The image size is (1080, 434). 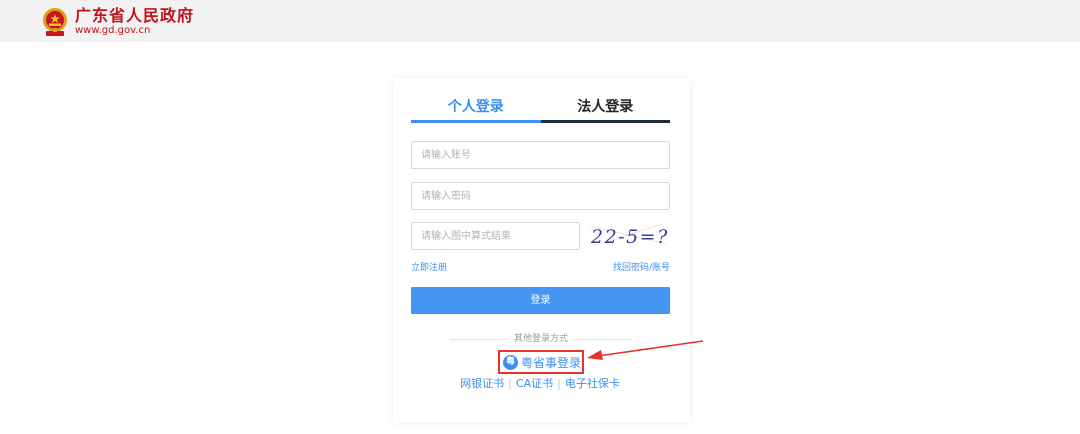 What do you see at coordinates (534, 383) in the screenshot?
I see `ca-certificate-link: CA证书` at bounding box center [534, 383].